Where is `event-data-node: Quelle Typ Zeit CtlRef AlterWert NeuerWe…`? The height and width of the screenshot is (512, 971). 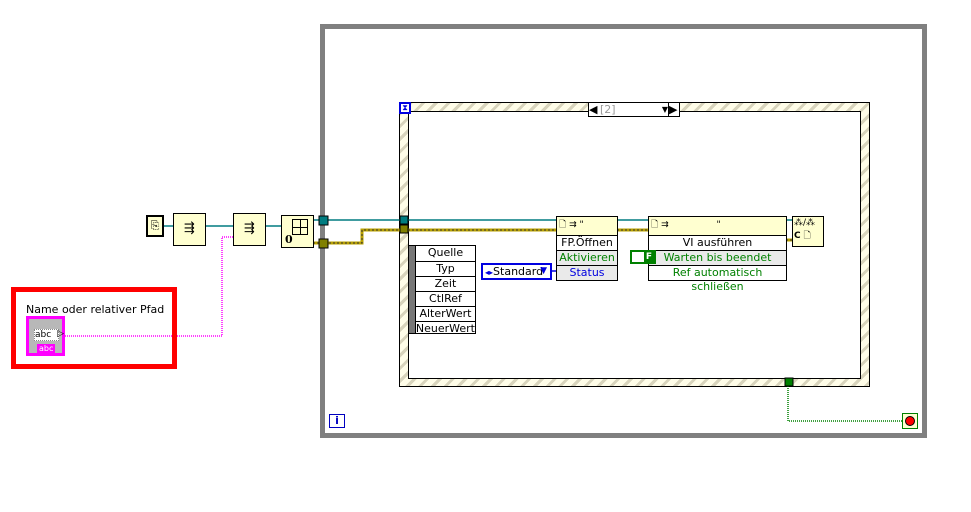
event-data-node: Quelle Typ Zeit CtlRef AlterWert NeuerWe… is located at coordinates (442, 290).